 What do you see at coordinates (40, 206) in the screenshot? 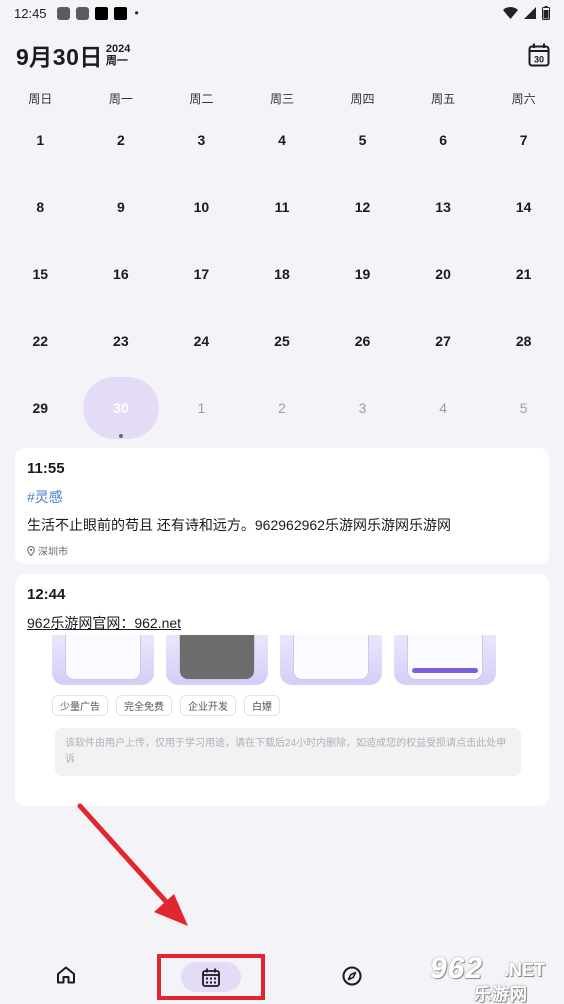
I see `calendar-day: 8` at bounding box center [40, 206].